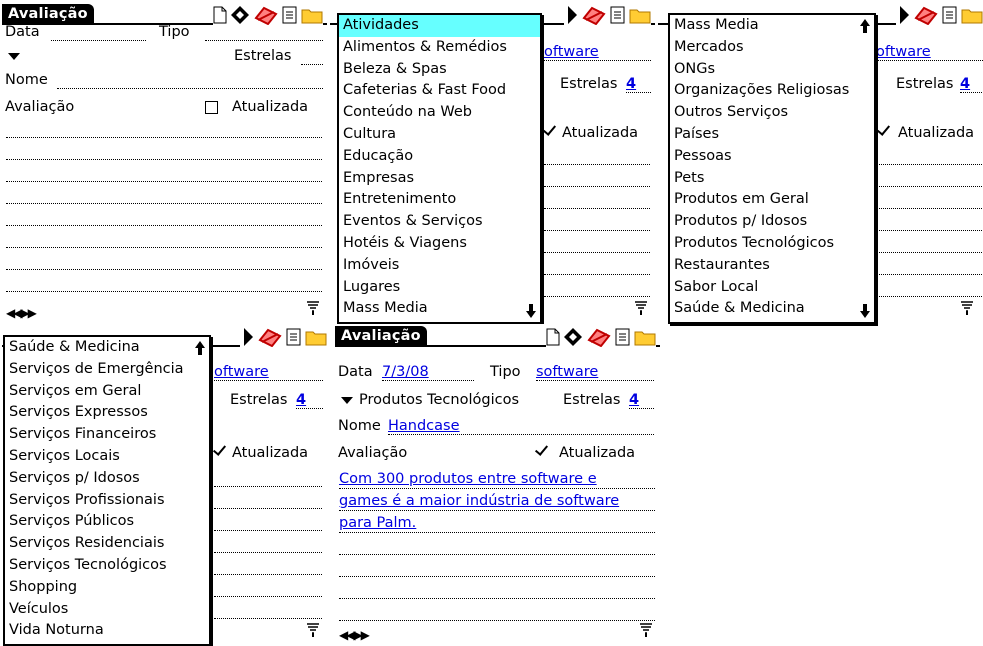  What do you see at coordinates (772, 157) in the screenshot?
I see `menu-item: Pessoas` at bounding box center [772, 157].